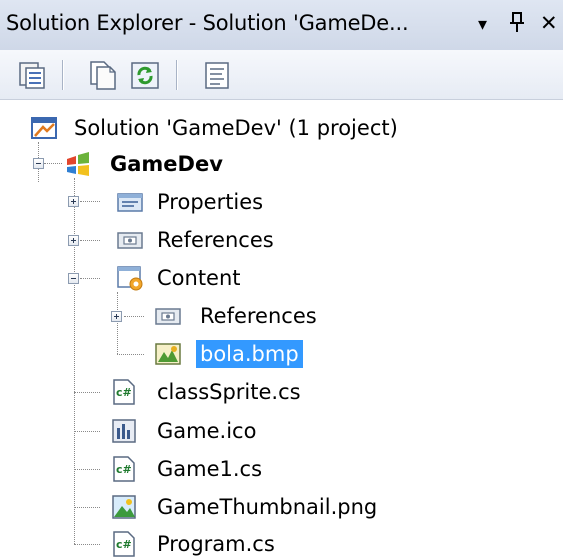  What do you see at coordinates (166, 164) in the screenshot?
I see `project-label: GameDev` at bounding box center [166, 164].